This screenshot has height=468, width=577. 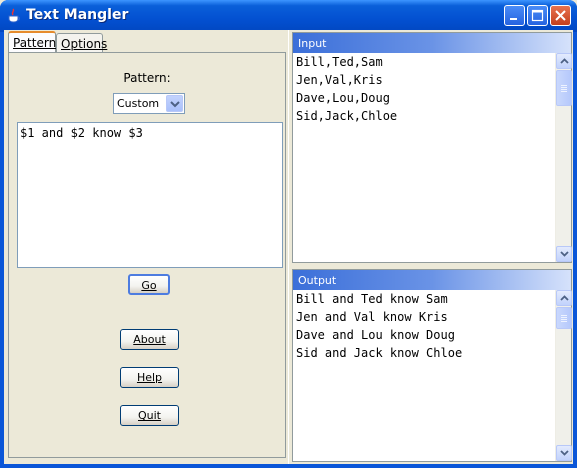 I want to click on pattern-textarea: $1 and $2 know $3, so click(x=150, y=195).